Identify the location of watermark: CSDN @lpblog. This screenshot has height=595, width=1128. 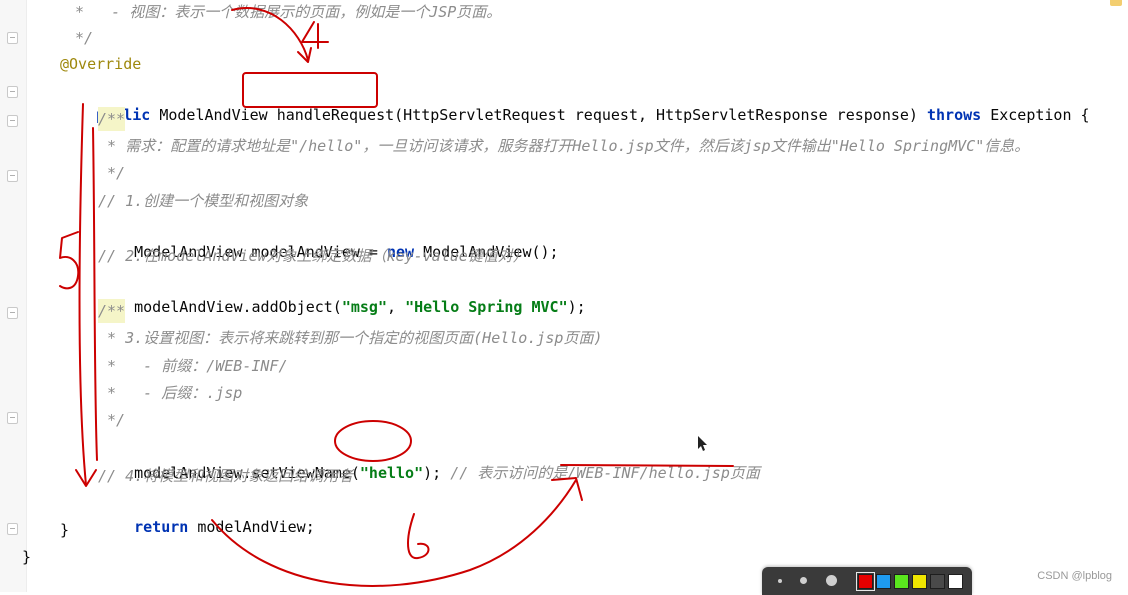
(1074, 576).